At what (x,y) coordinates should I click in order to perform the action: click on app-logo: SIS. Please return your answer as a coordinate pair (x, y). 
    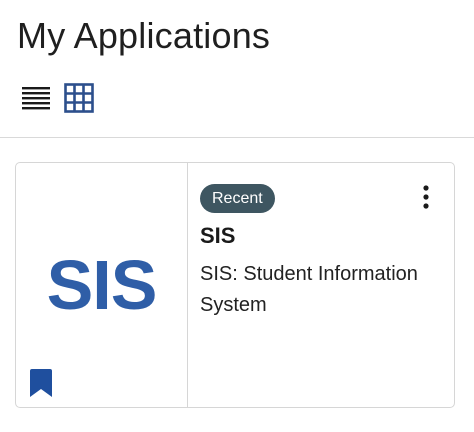
    Looking at the image, I should click on (102, 285).